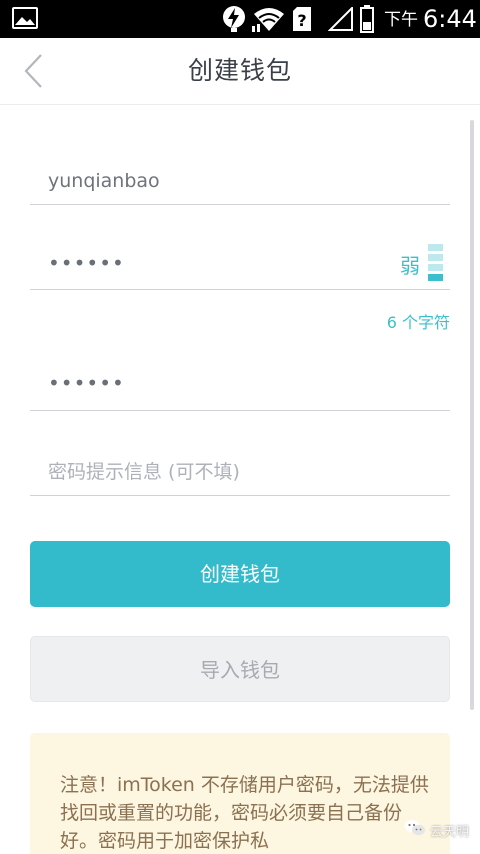  What do you see at coordinates (410, 266) in the screenshot?
I see `password-strength-label: 弱` at bounding box center [410, 266].